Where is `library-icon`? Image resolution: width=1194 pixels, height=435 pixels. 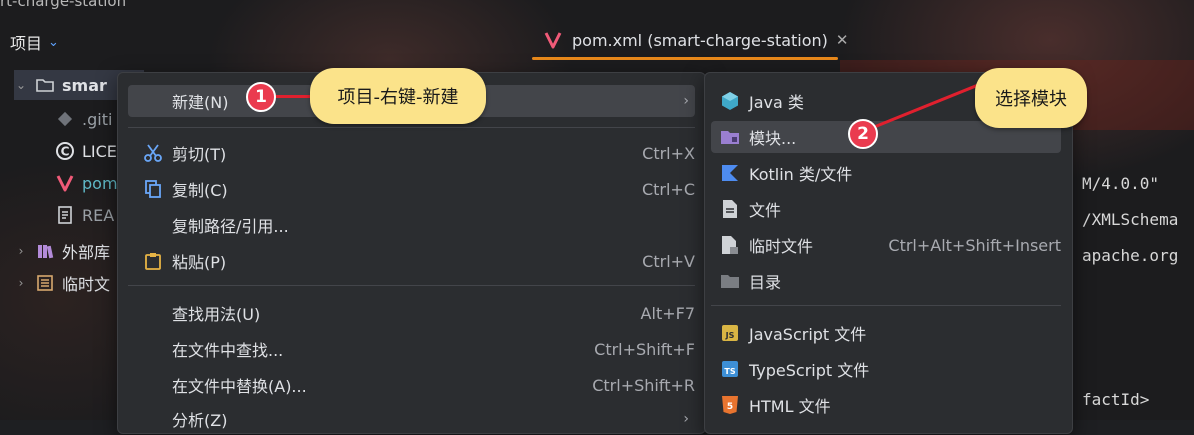 library-icon is located at coordinates (45, 251).